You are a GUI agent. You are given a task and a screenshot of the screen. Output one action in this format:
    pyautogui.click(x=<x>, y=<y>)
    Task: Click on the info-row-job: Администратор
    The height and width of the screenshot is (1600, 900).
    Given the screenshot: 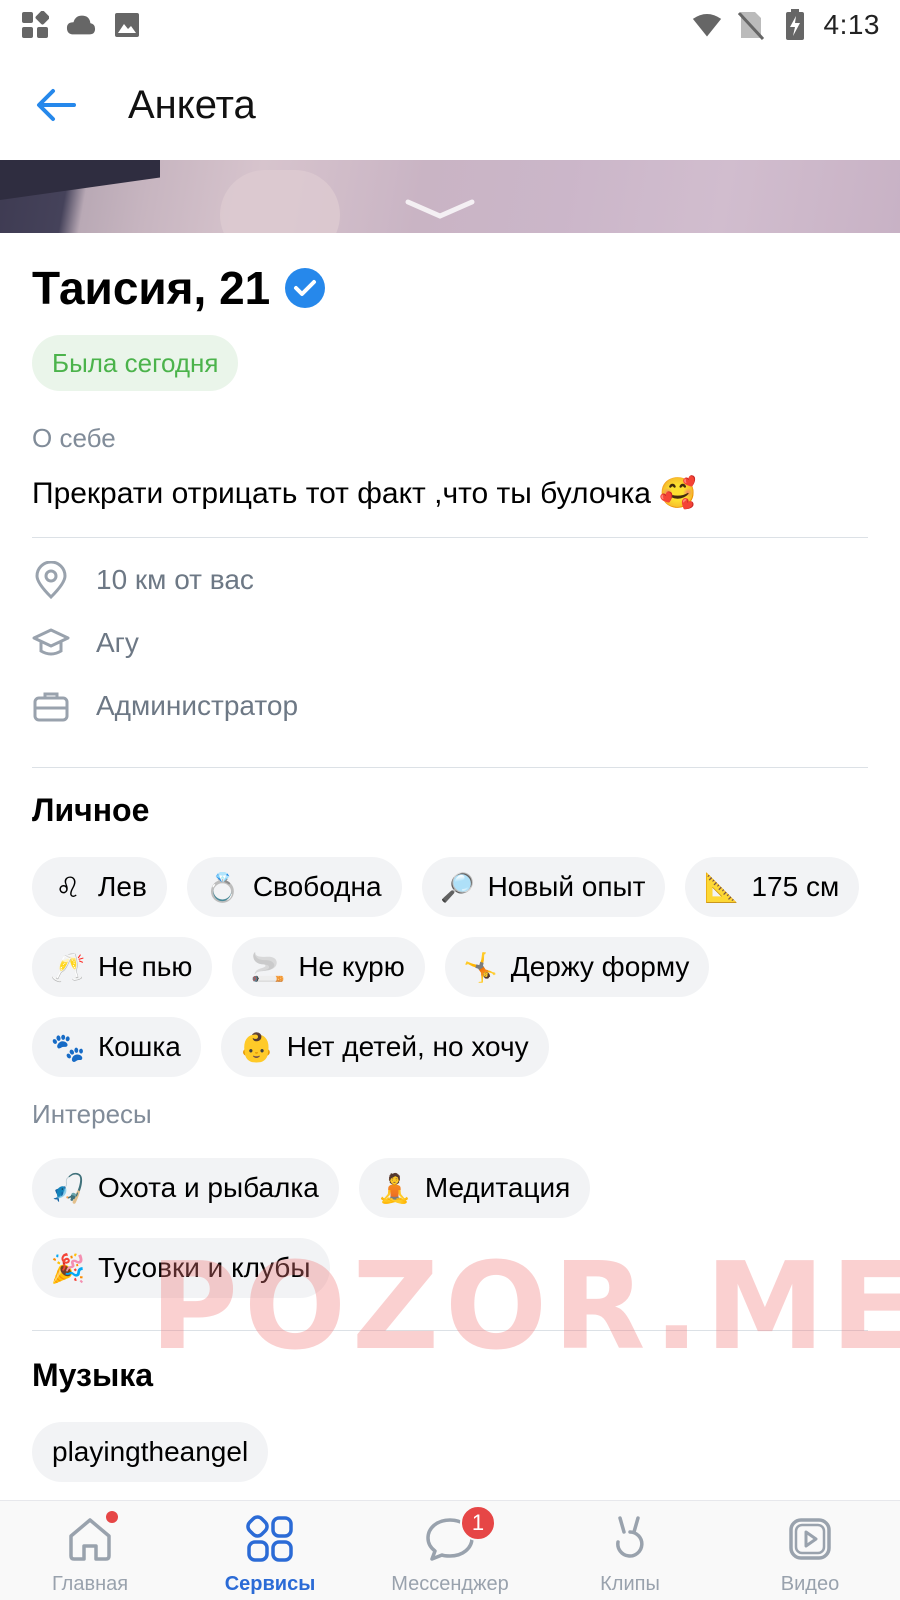 What is the action you would take?
    pyautogui.click(x=450, y=705)
    